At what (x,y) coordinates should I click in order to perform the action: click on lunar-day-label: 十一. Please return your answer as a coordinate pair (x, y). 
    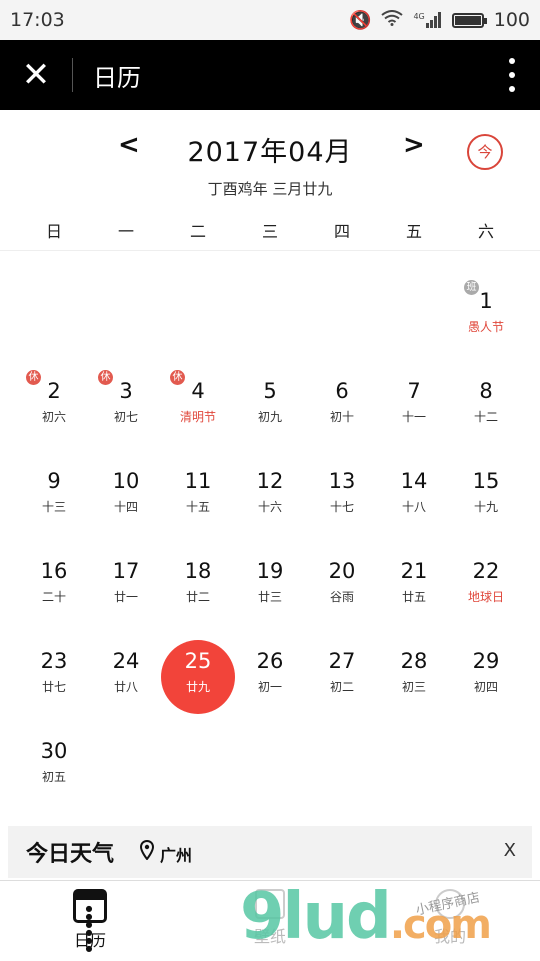
    Looking at the image, I should click on (413, 417).